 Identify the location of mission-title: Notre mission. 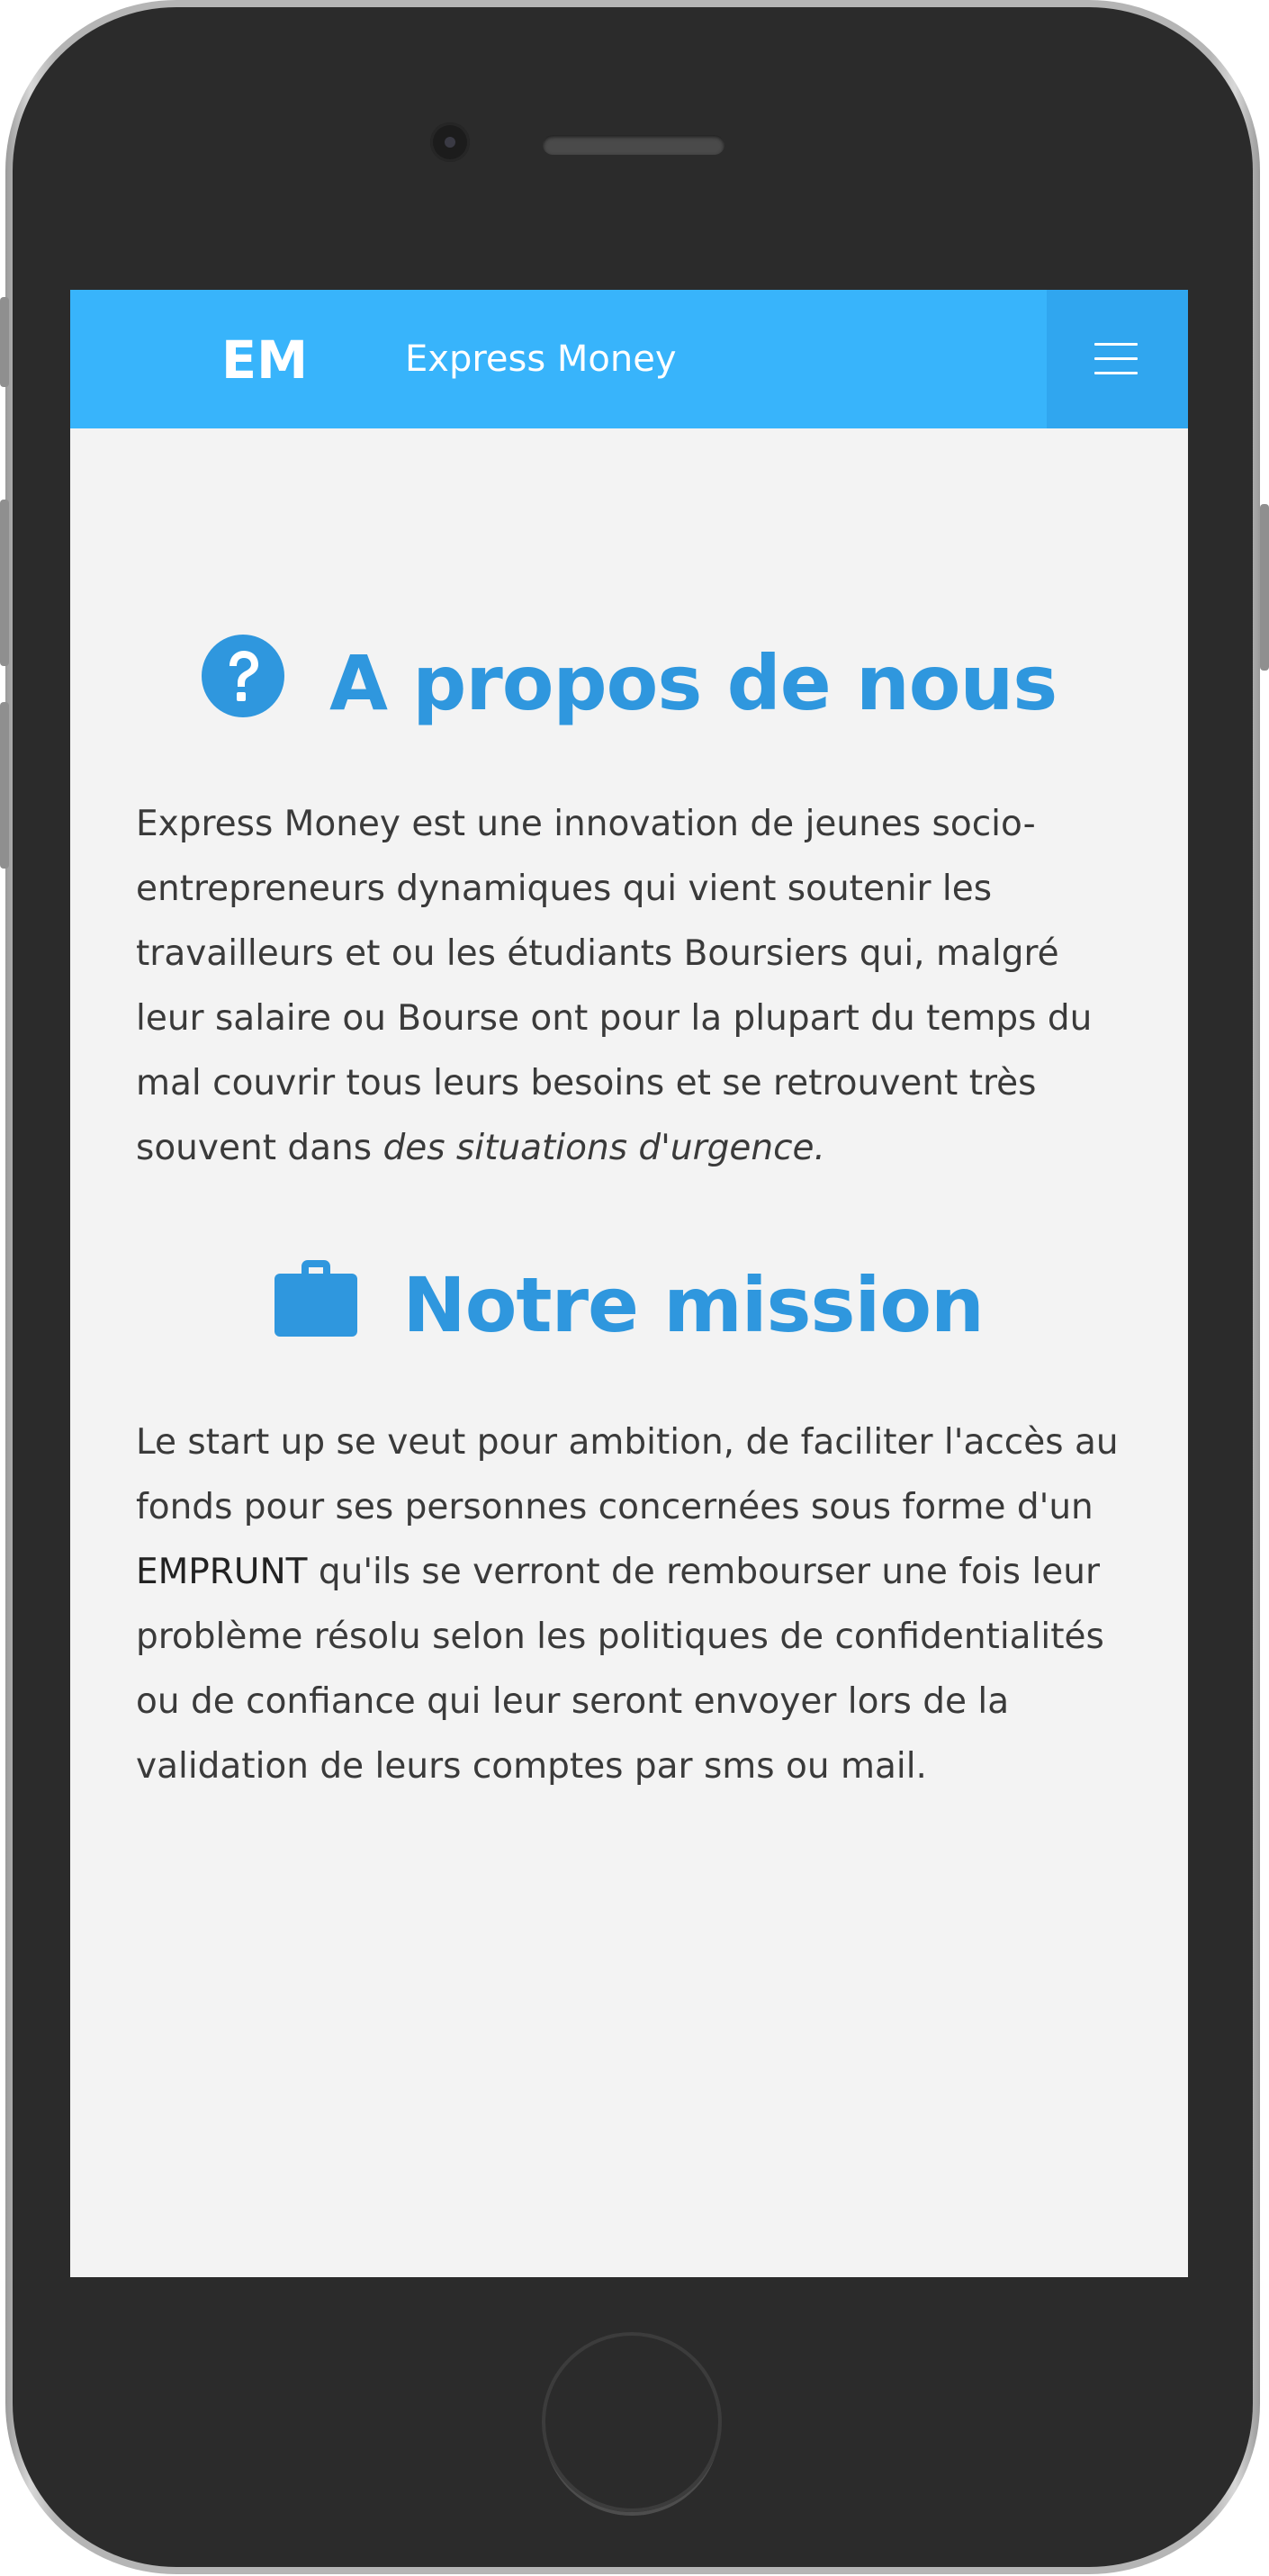
(629, 1302).